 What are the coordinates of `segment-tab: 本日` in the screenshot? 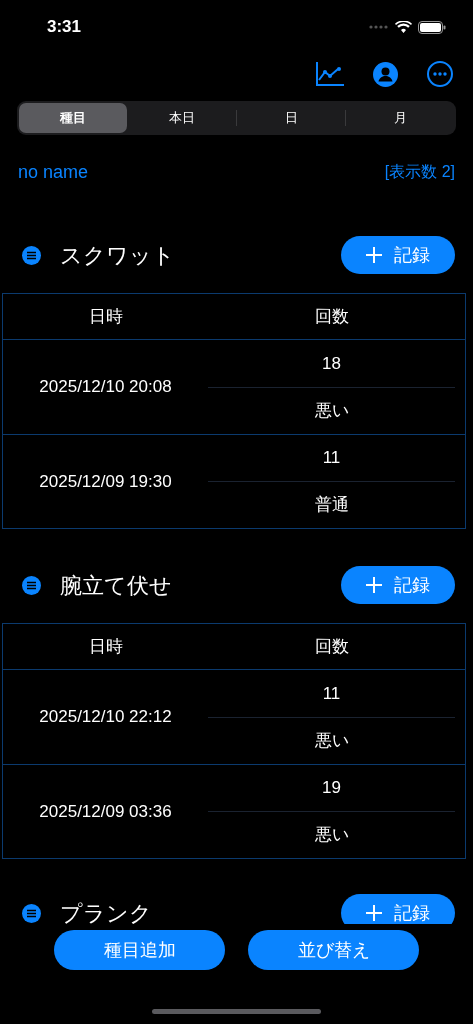 It's located at (182, 118).